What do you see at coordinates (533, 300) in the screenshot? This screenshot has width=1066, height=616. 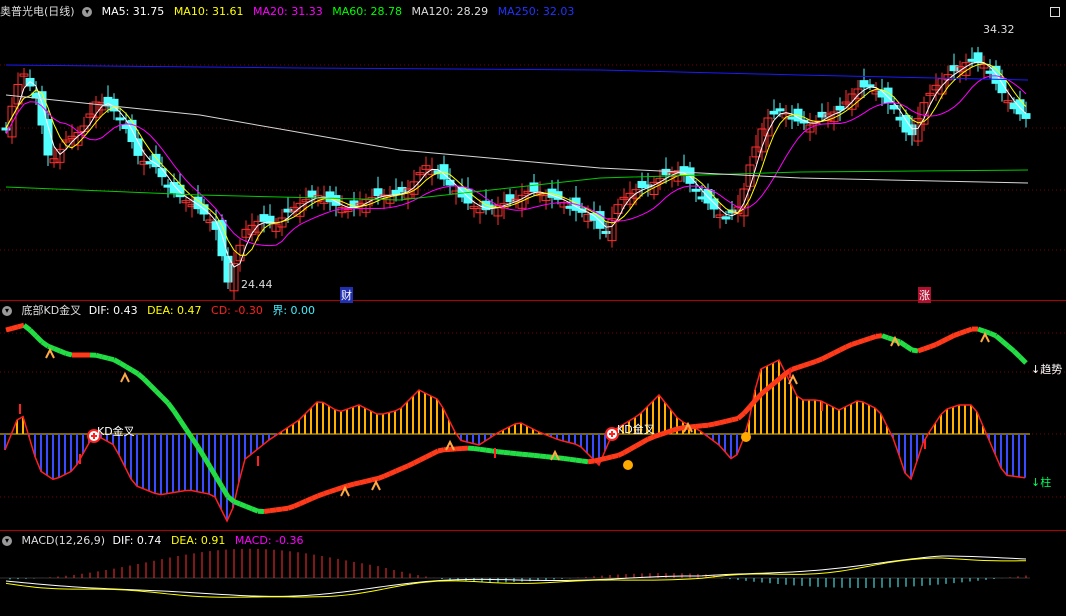 I see `panel-separator` at bounding box center [533, 300].